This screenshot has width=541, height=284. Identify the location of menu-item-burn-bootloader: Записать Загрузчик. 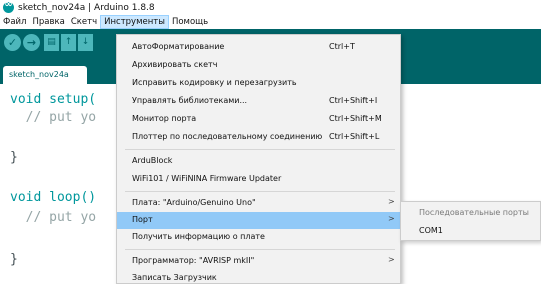
(258, 277).